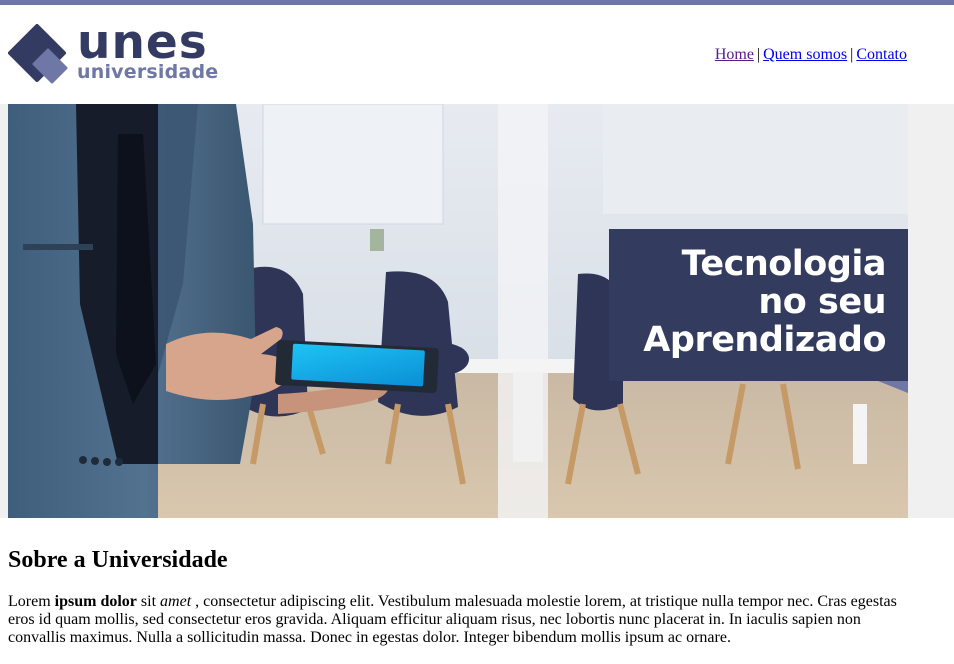 The height and width of the screenshot is (664, 954). What do you see at coordinates (734, 54) in the screenshot?
I see `nav-link-home: Home` at bounding box center [734, 54].